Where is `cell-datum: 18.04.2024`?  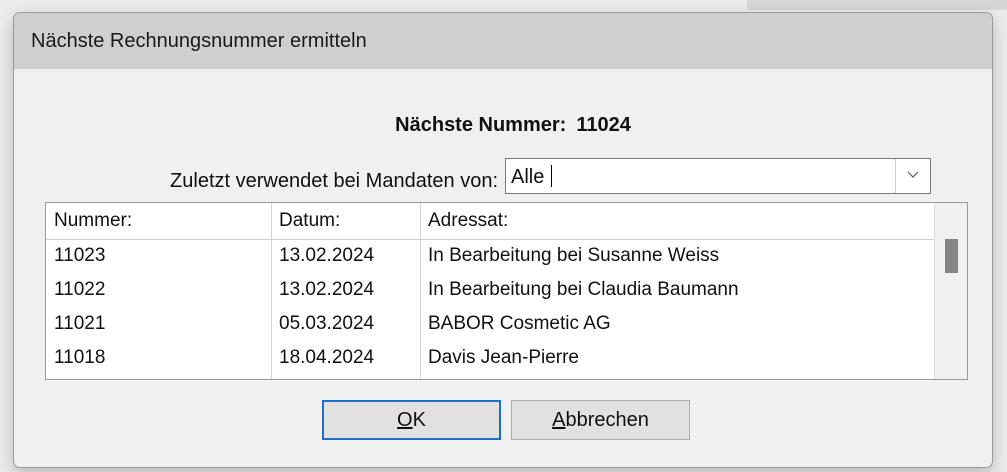 cell-datum: 18.04.2024 is located at coordinates (327, 357).